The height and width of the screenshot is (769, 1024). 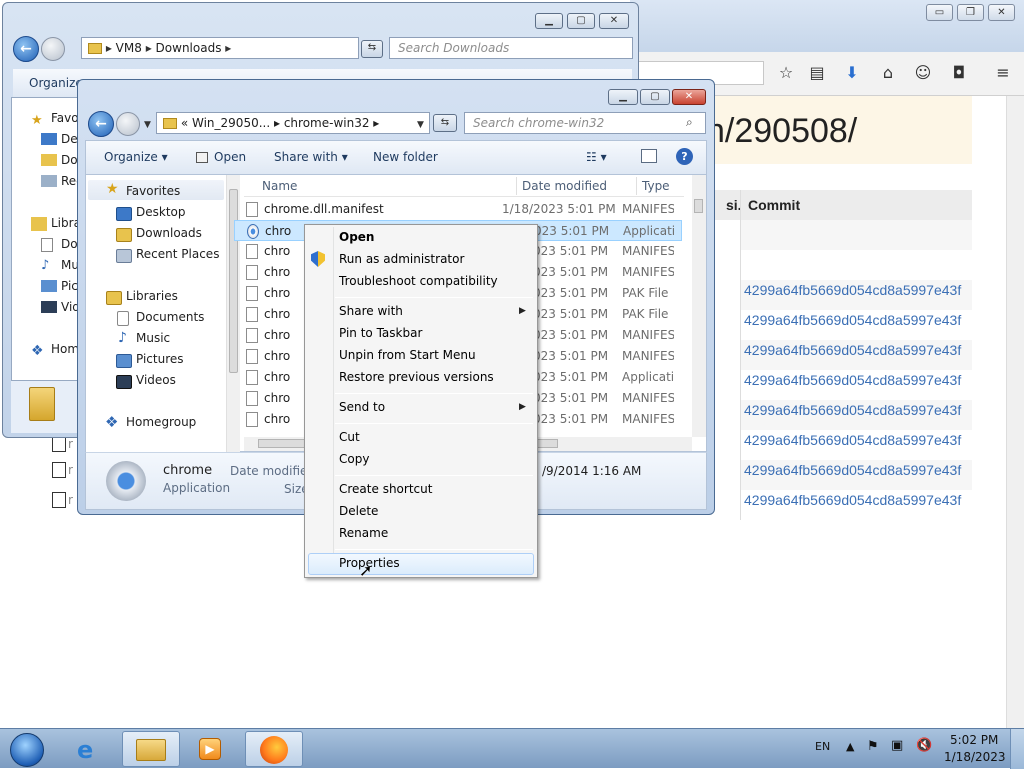 I want to click on nav-homegroup: Homegroup, so click(x=161, y=422).